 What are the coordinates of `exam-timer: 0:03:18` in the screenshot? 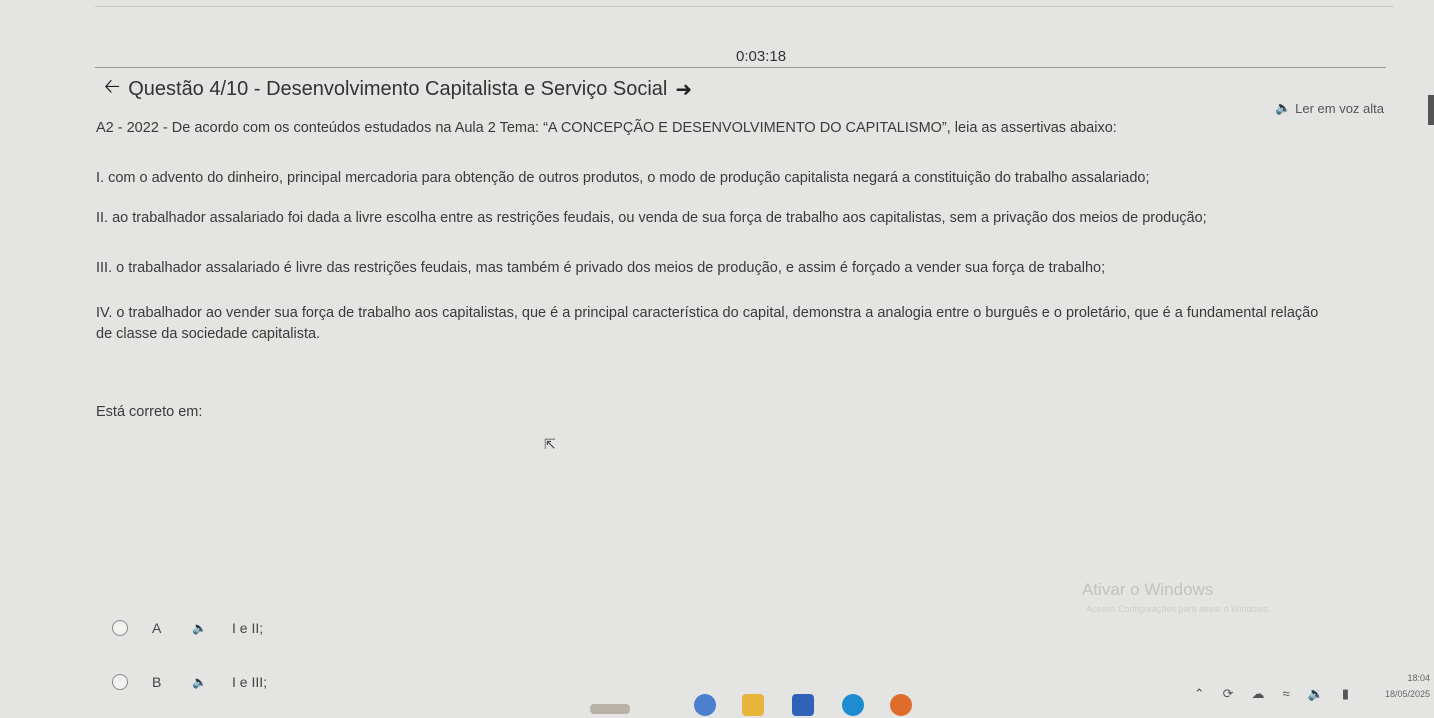 It's located at (761, 56).